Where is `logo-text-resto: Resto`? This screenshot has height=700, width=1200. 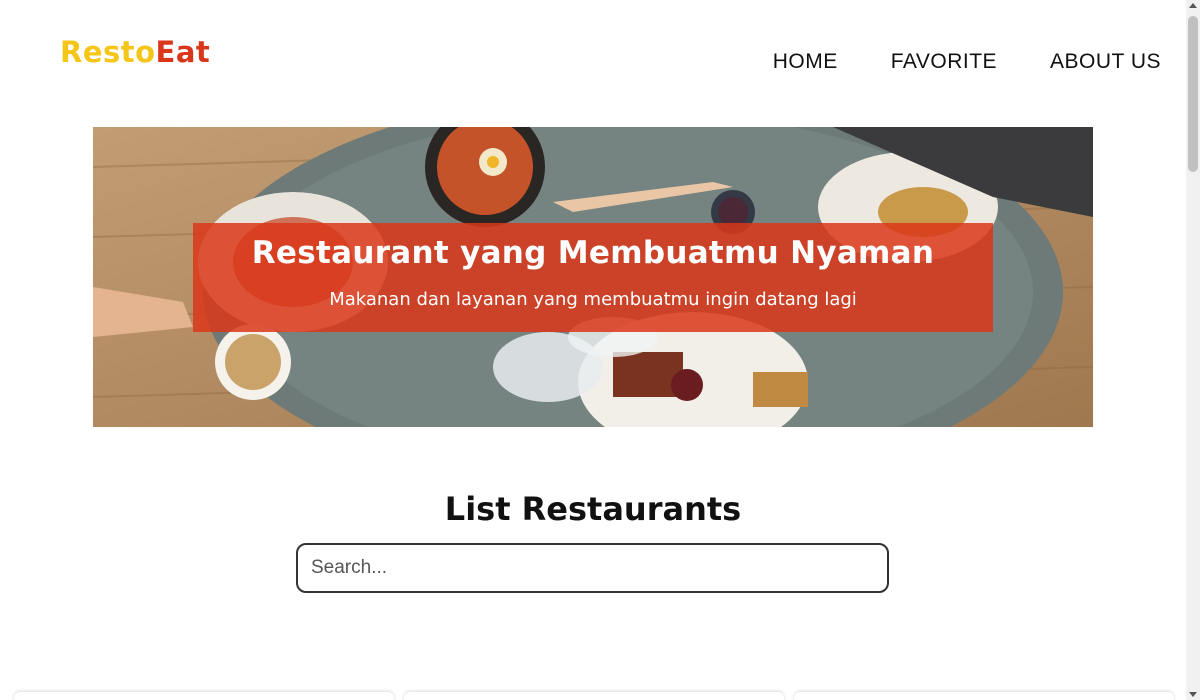
logo-text-resto: Resto is located at coordinates (108, 52).